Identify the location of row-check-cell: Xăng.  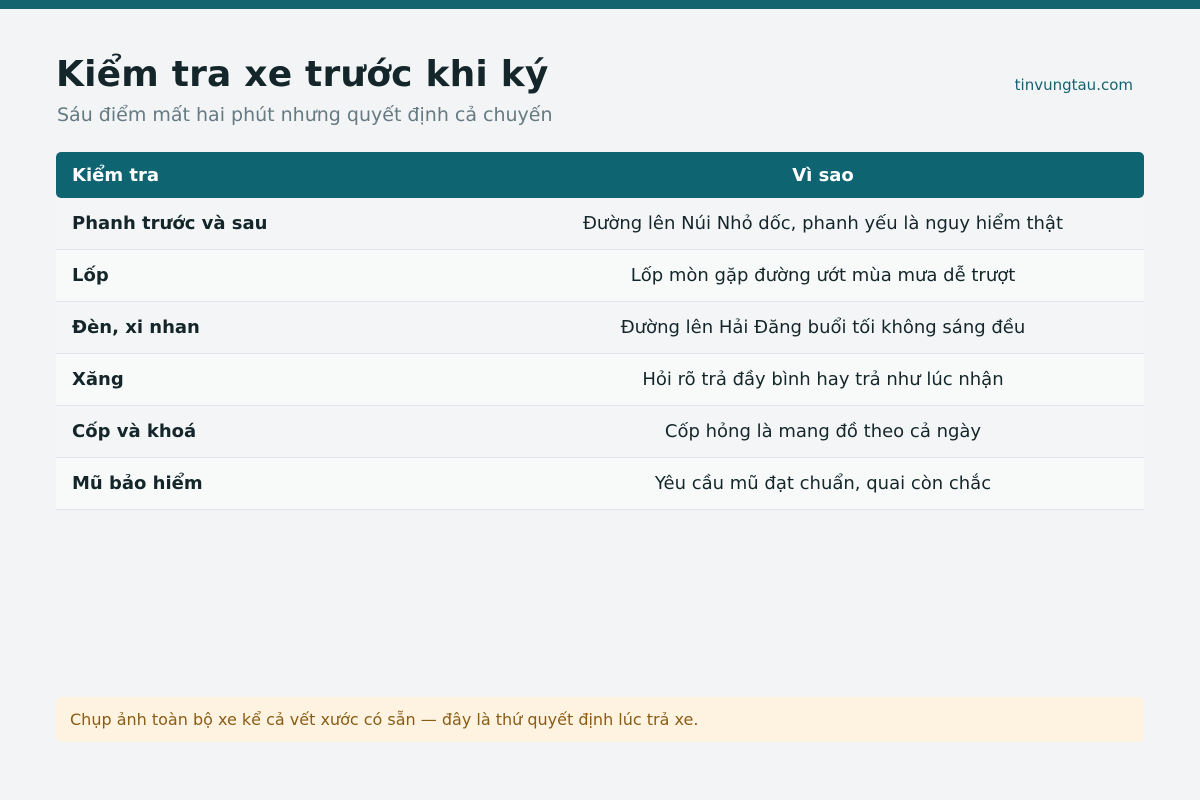
(98, 379).